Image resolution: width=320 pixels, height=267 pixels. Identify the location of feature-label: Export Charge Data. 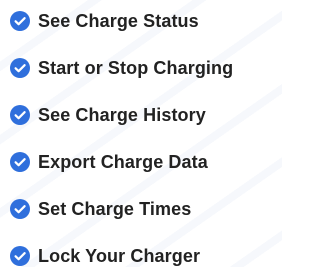
(123, 161).